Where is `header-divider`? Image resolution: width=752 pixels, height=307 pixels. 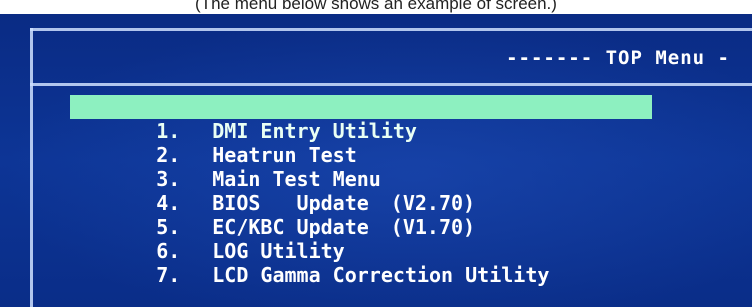 header-divider is located at coordinates (391, 84).